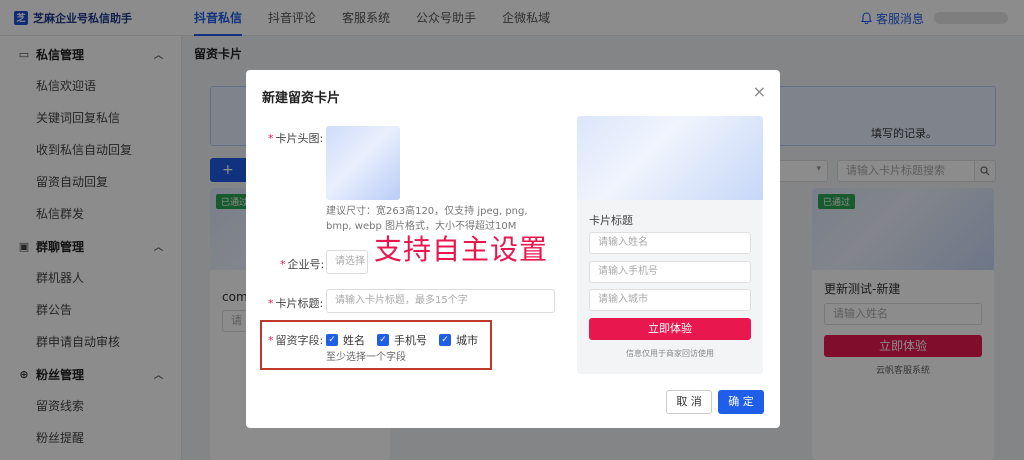 This screenshot has width=1024, height=460. Describe the element at coordinates (347, 262) in the screenshot. I see `account-select: 请选择` at that location.